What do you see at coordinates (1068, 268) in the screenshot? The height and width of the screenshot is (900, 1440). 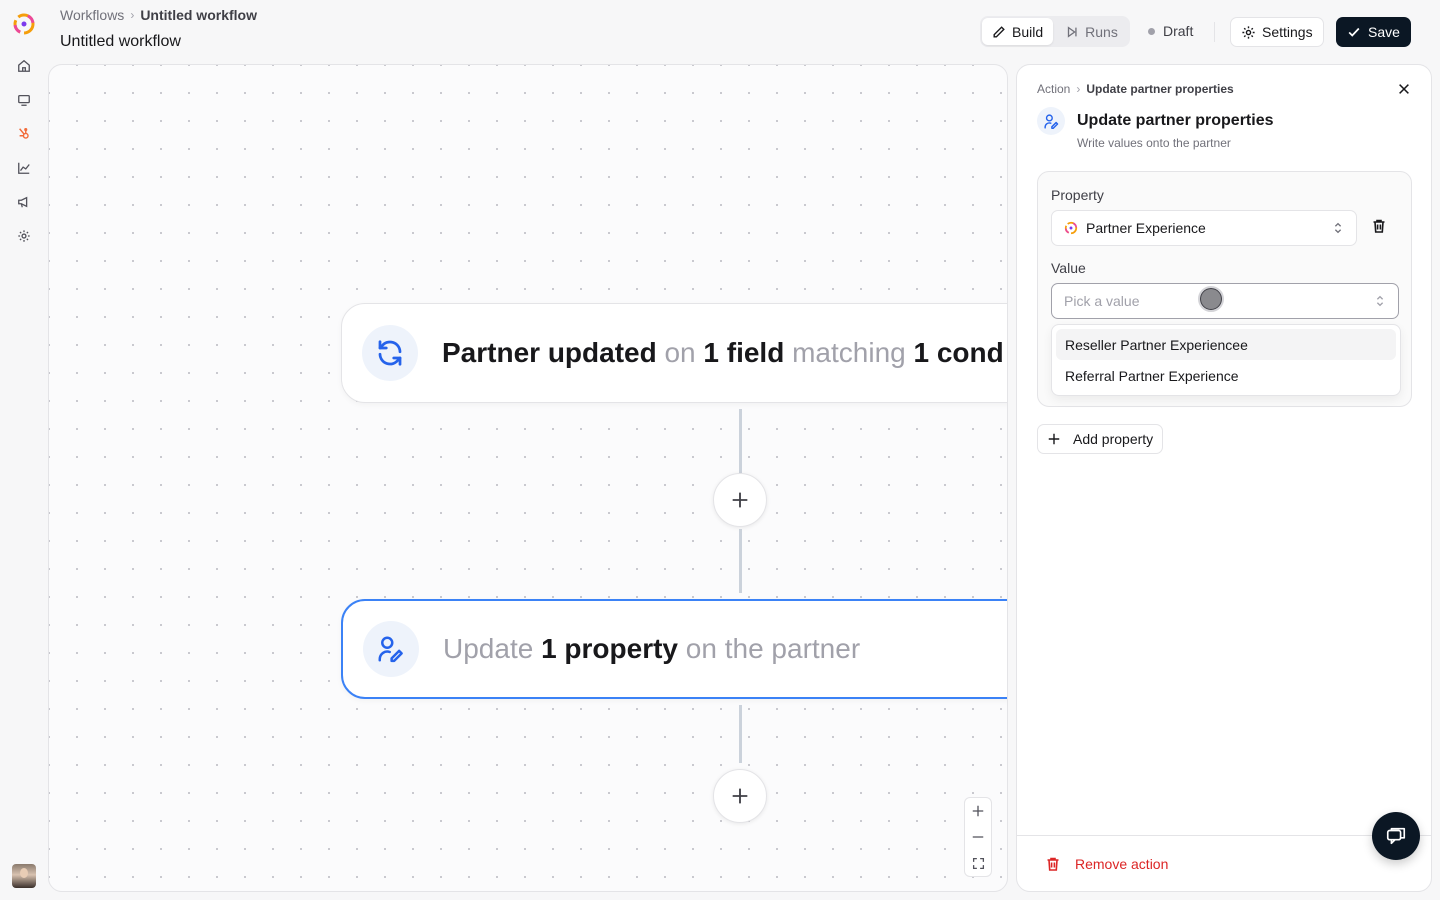 I see `value-label: Value` at bounding box center [1068, 268].